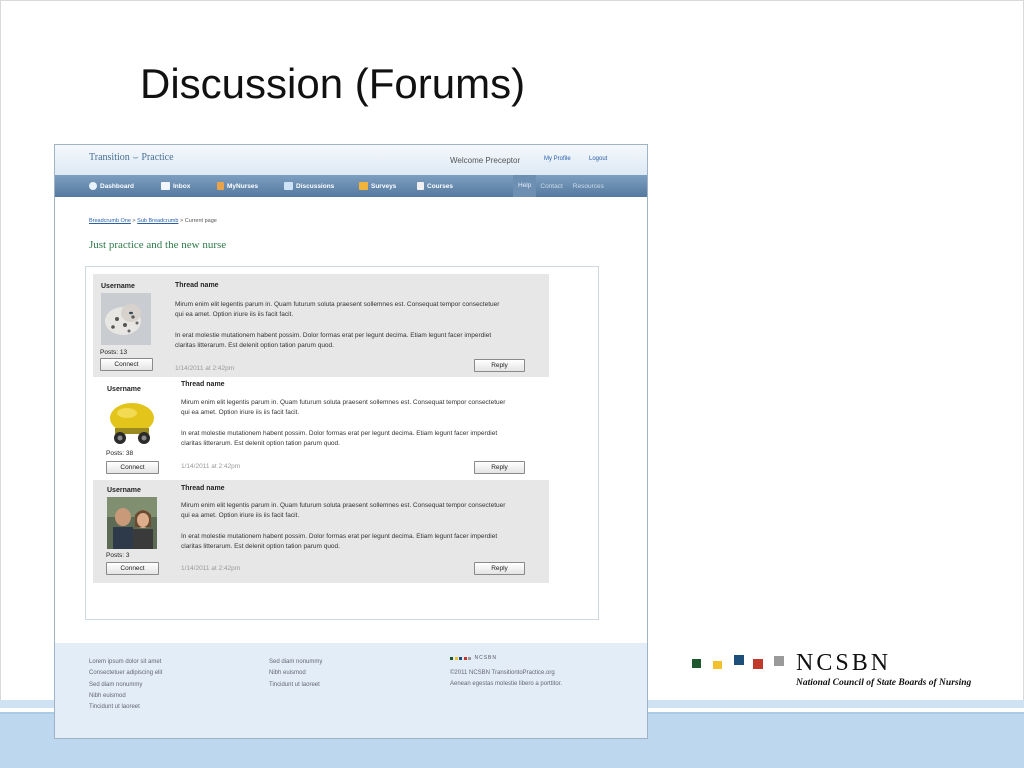 This screenshot has height=768, width=1024. I want to click on nav-contact: Contact, so click(551, 186).